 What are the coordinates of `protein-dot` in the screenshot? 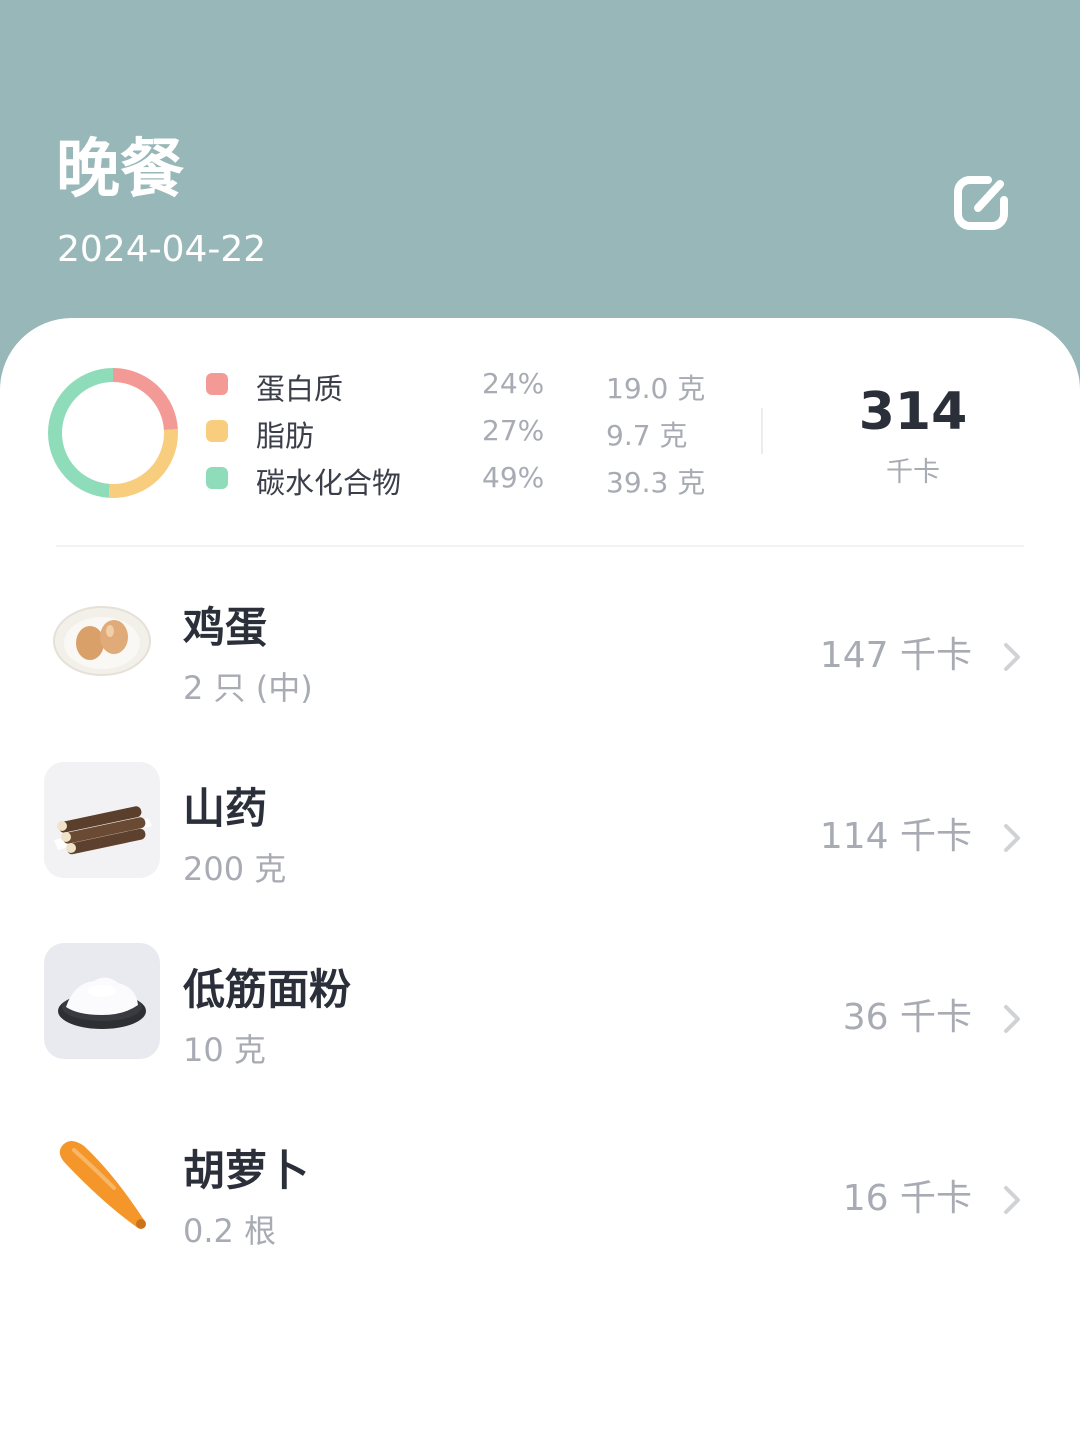 It's located at (217, 384).